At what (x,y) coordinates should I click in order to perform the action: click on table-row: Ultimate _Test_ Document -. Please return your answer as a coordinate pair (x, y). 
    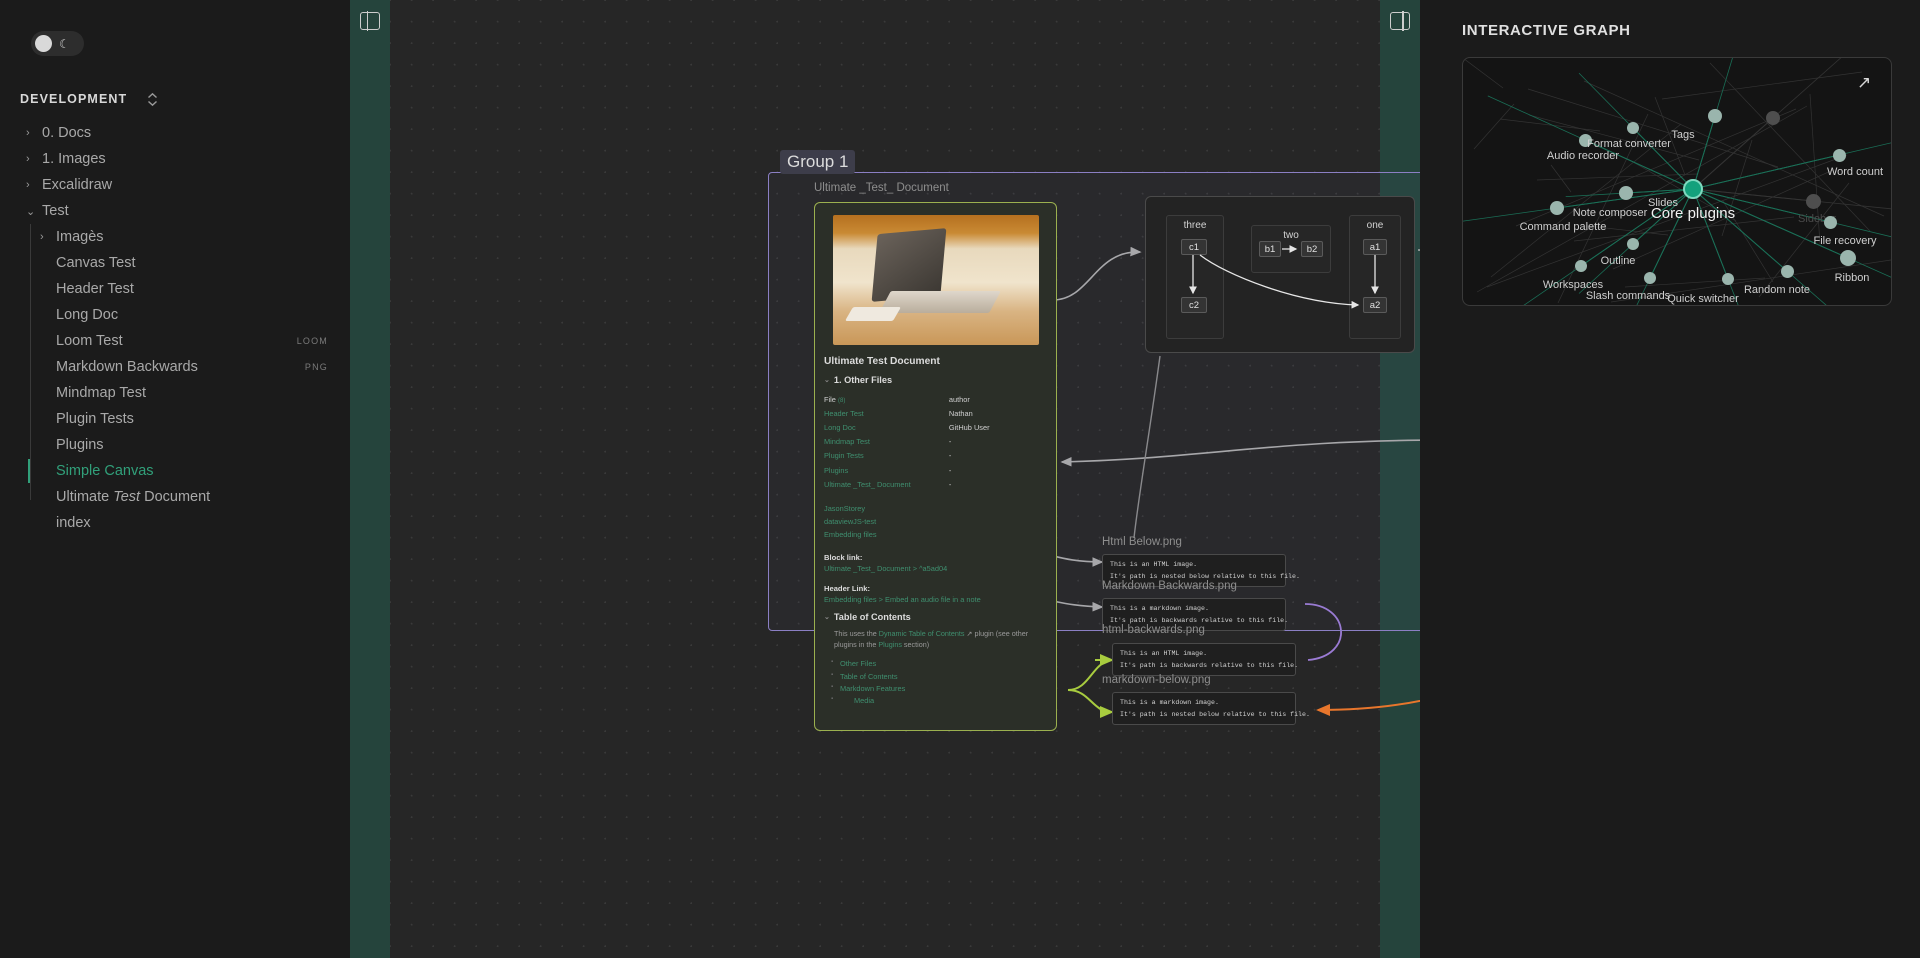
    Looking at the image, I should click on (888, 484).